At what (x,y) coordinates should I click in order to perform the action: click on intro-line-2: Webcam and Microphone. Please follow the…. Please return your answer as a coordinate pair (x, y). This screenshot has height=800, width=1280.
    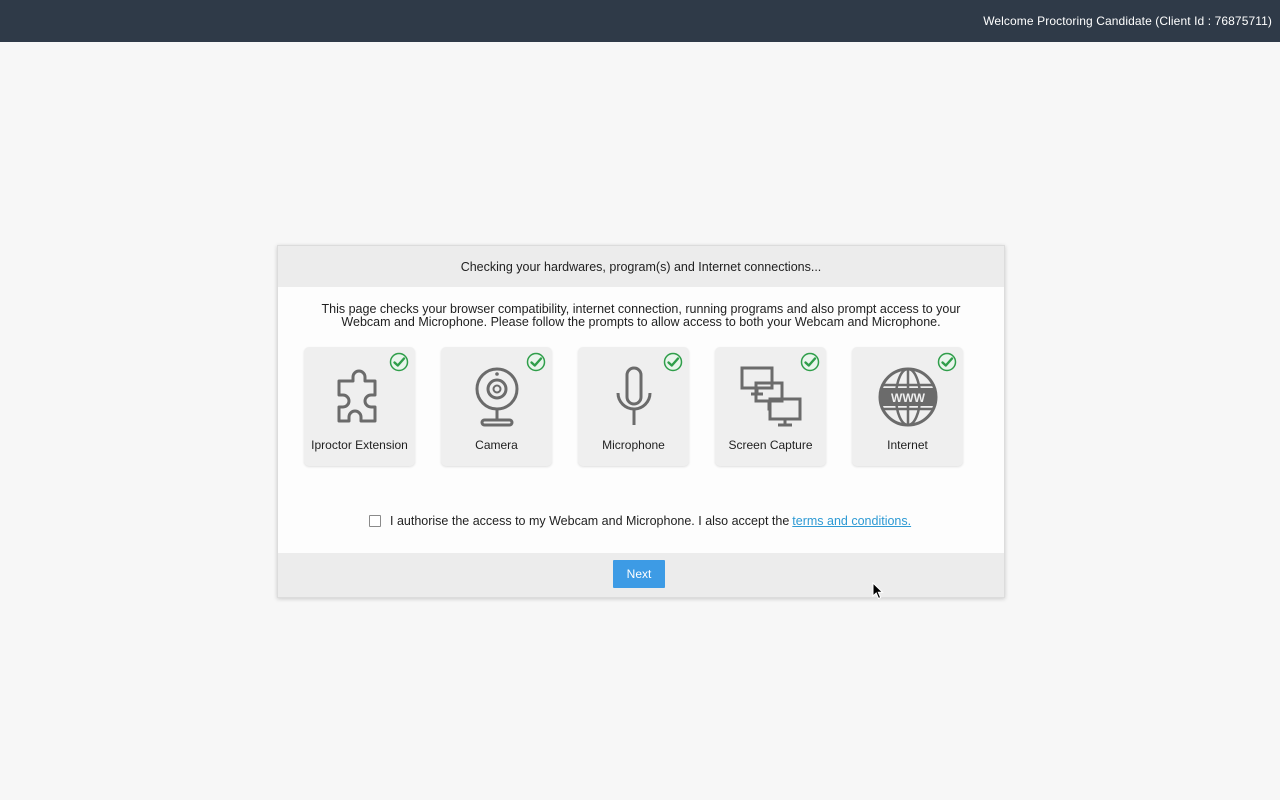
    Looking at the image, I should click on (641, 322).